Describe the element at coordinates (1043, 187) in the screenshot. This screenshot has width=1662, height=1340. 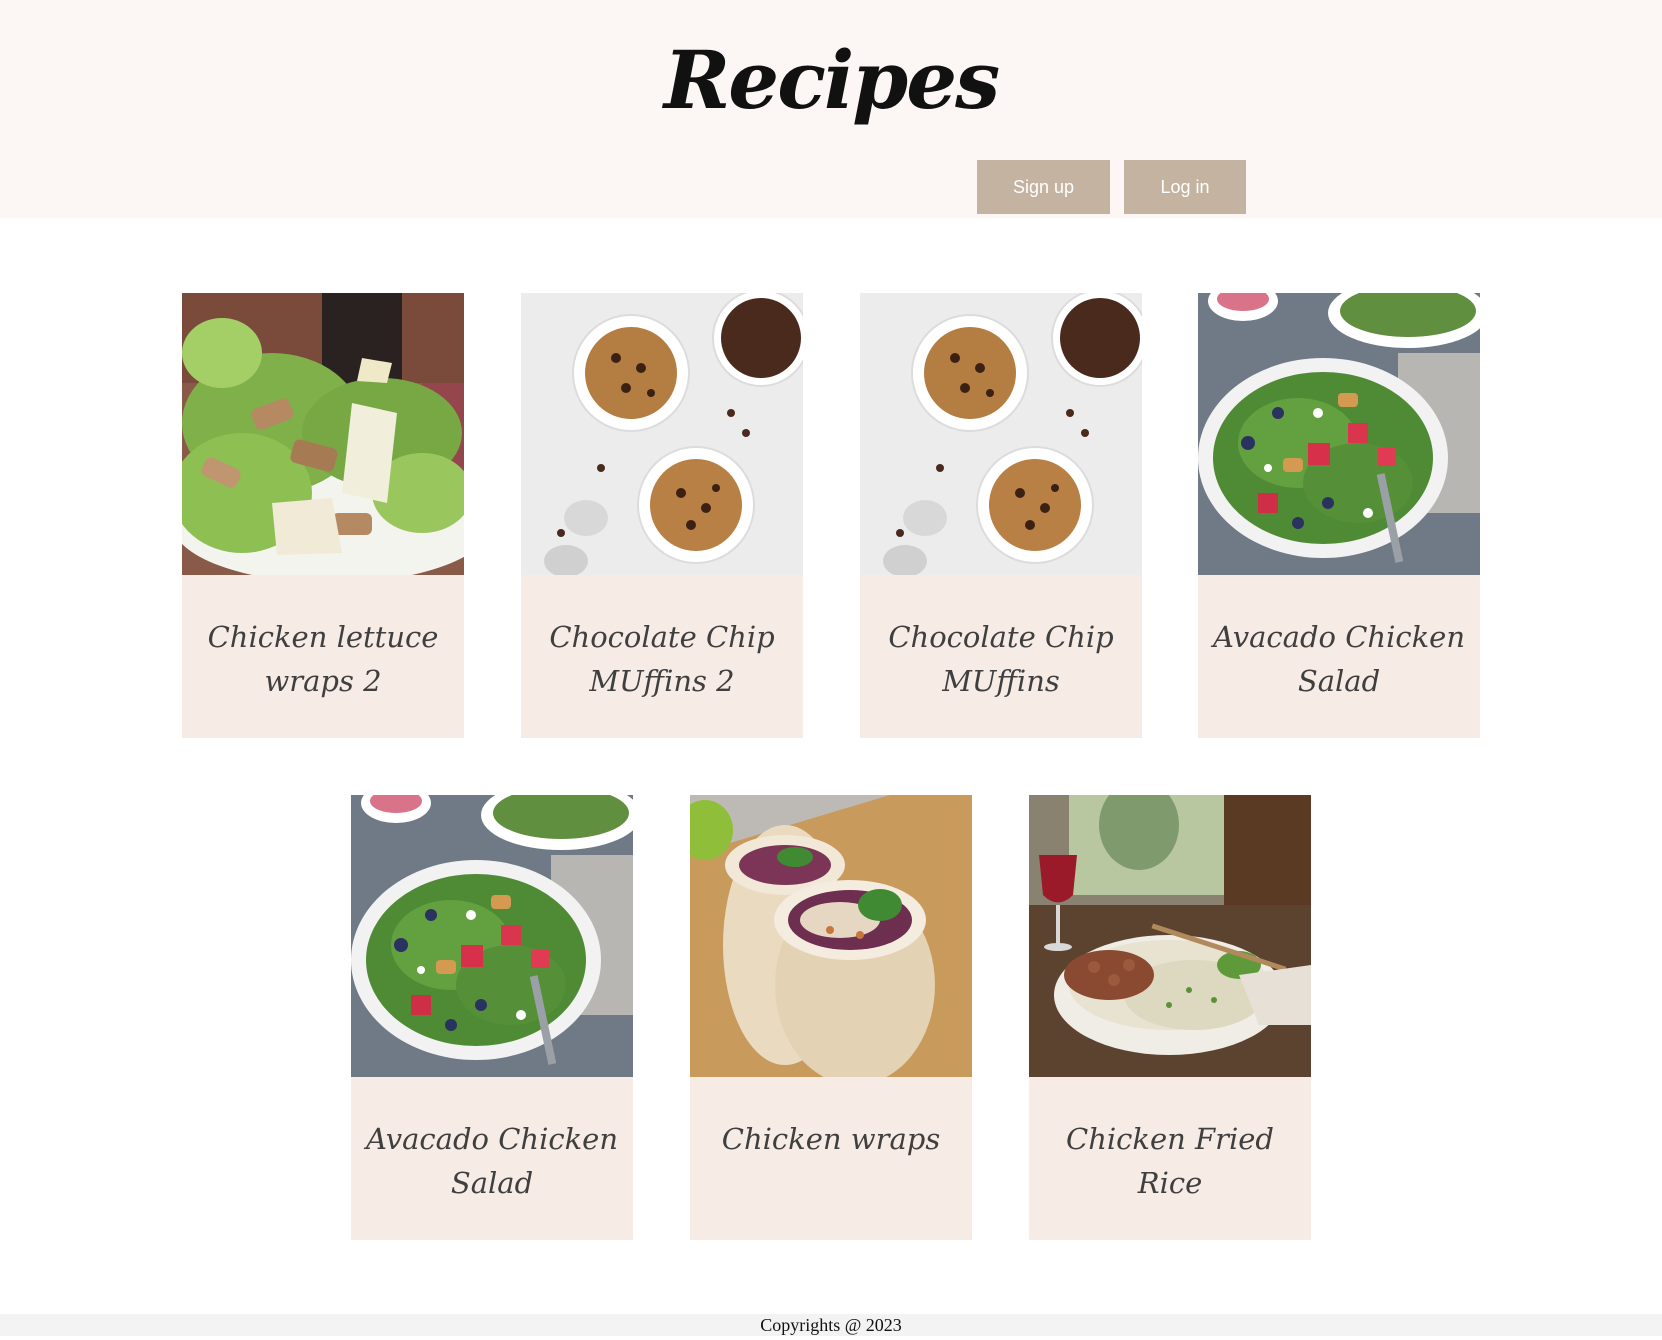
I see `sign-up-button: Sign up` at that location.